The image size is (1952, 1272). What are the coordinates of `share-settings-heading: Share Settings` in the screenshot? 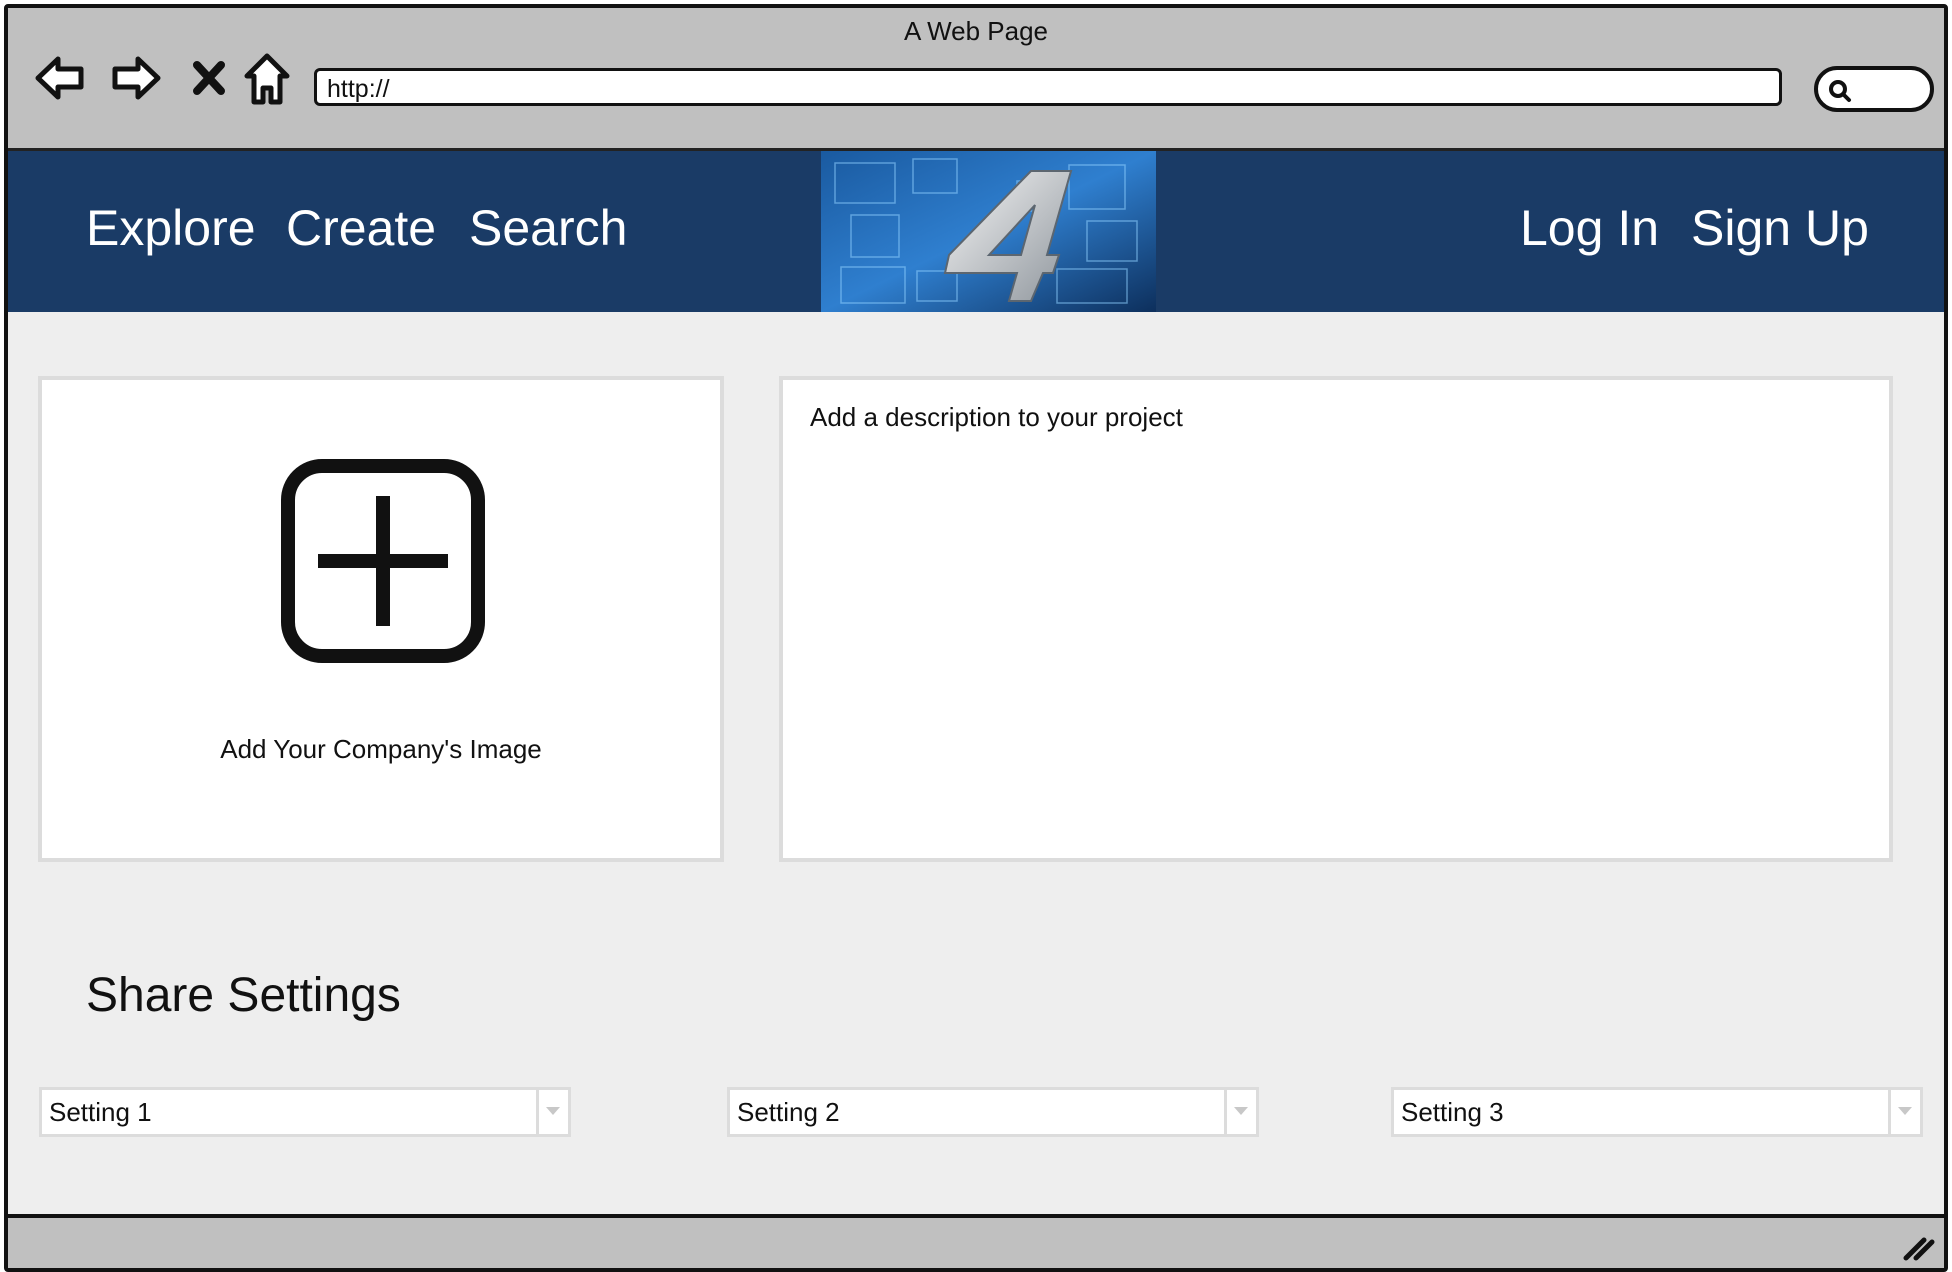 It's located at (243, 995).